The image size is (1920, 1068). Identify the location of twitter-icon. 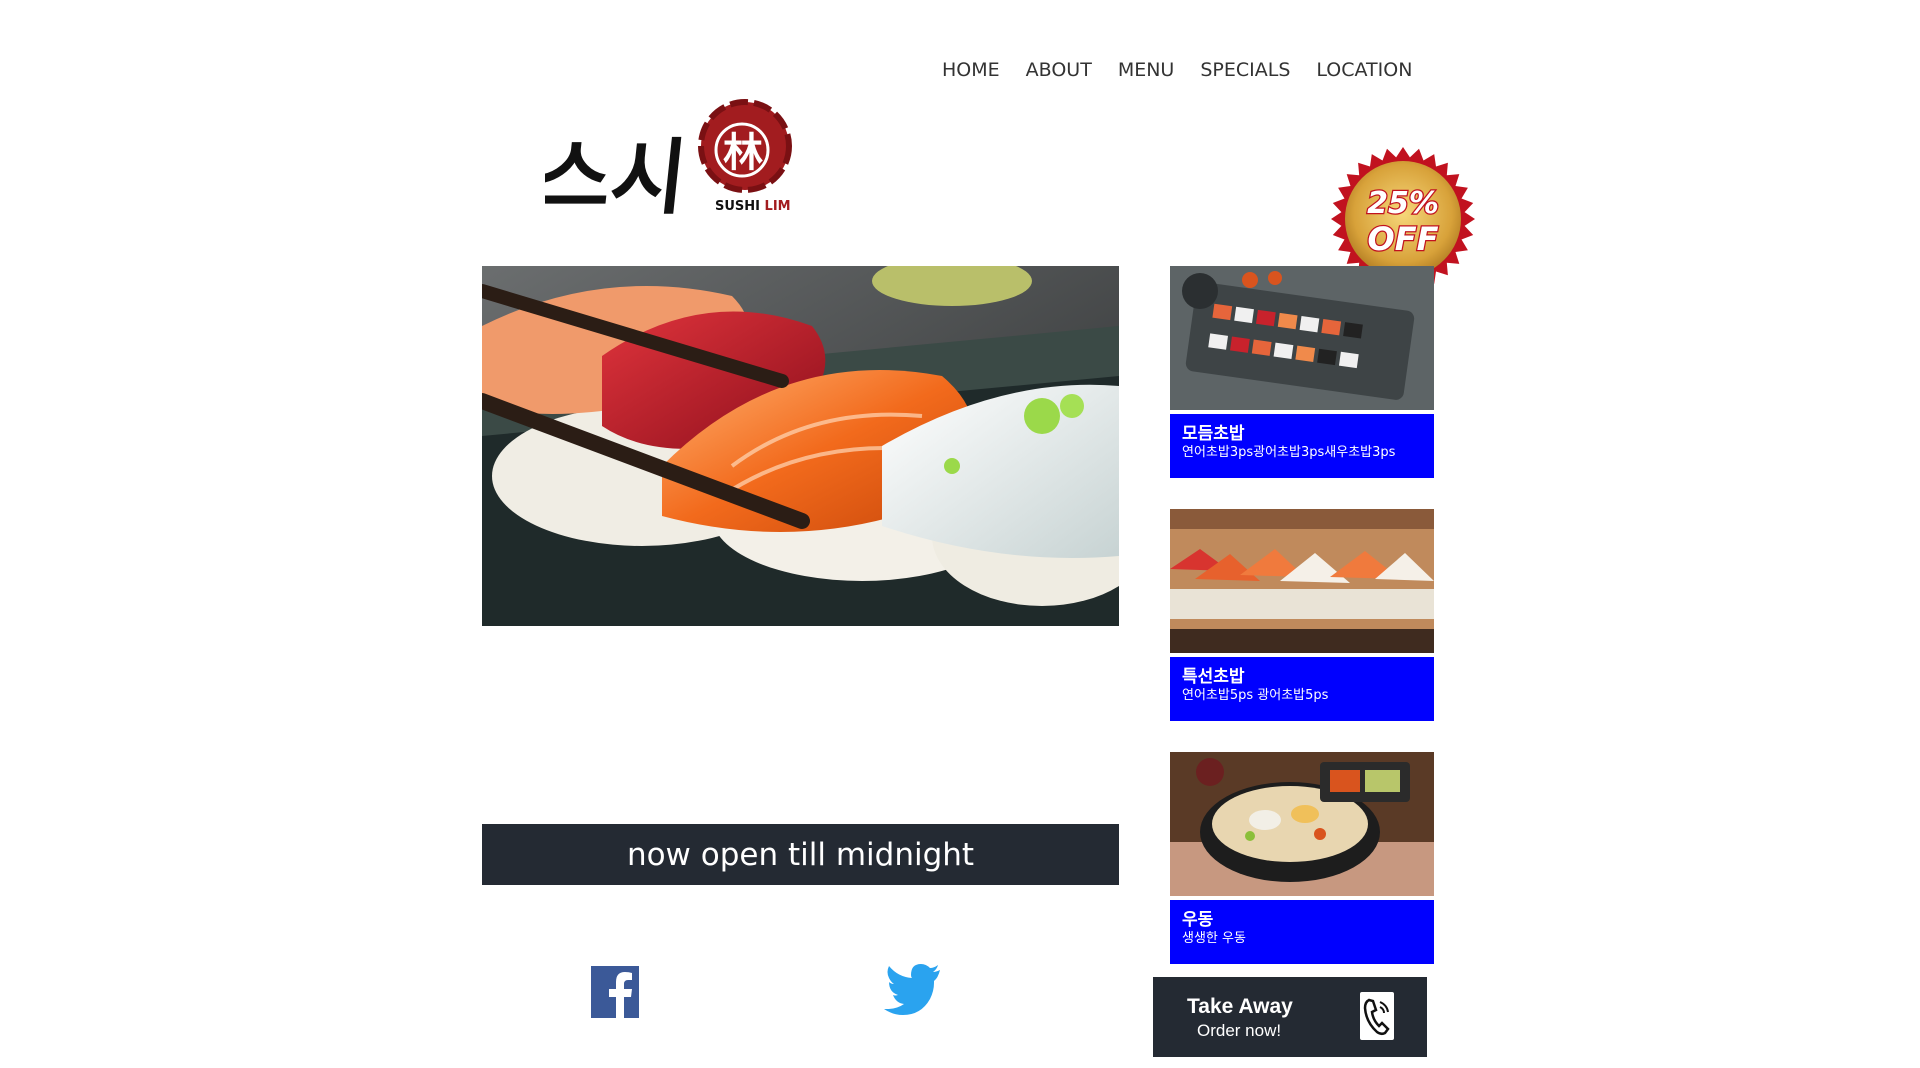
(913, 989).